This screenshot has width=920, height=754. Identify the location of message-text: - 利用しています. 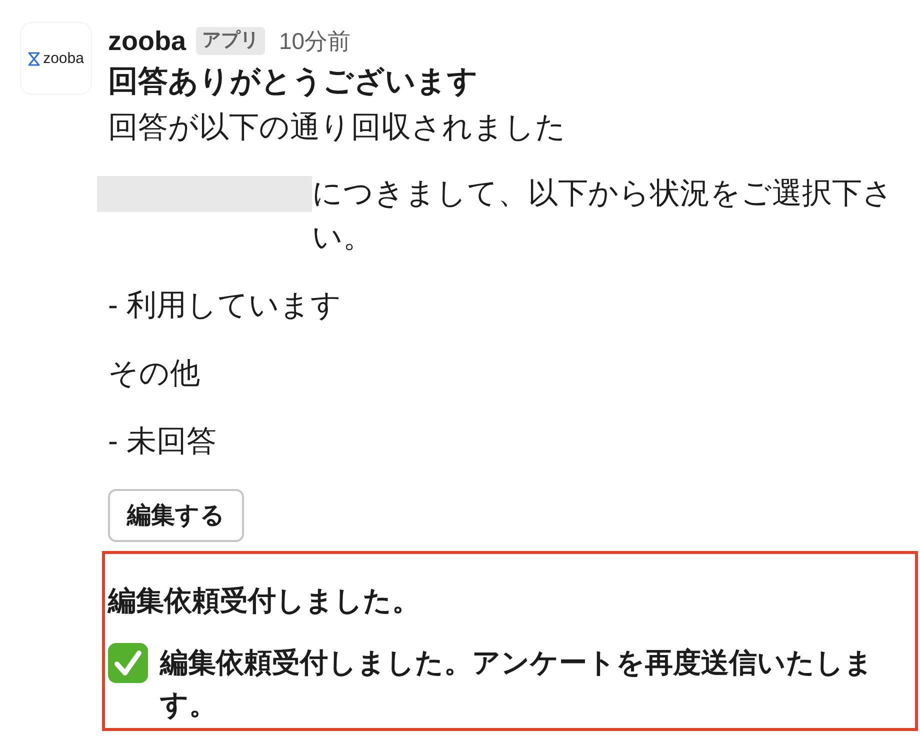
(225, 306).